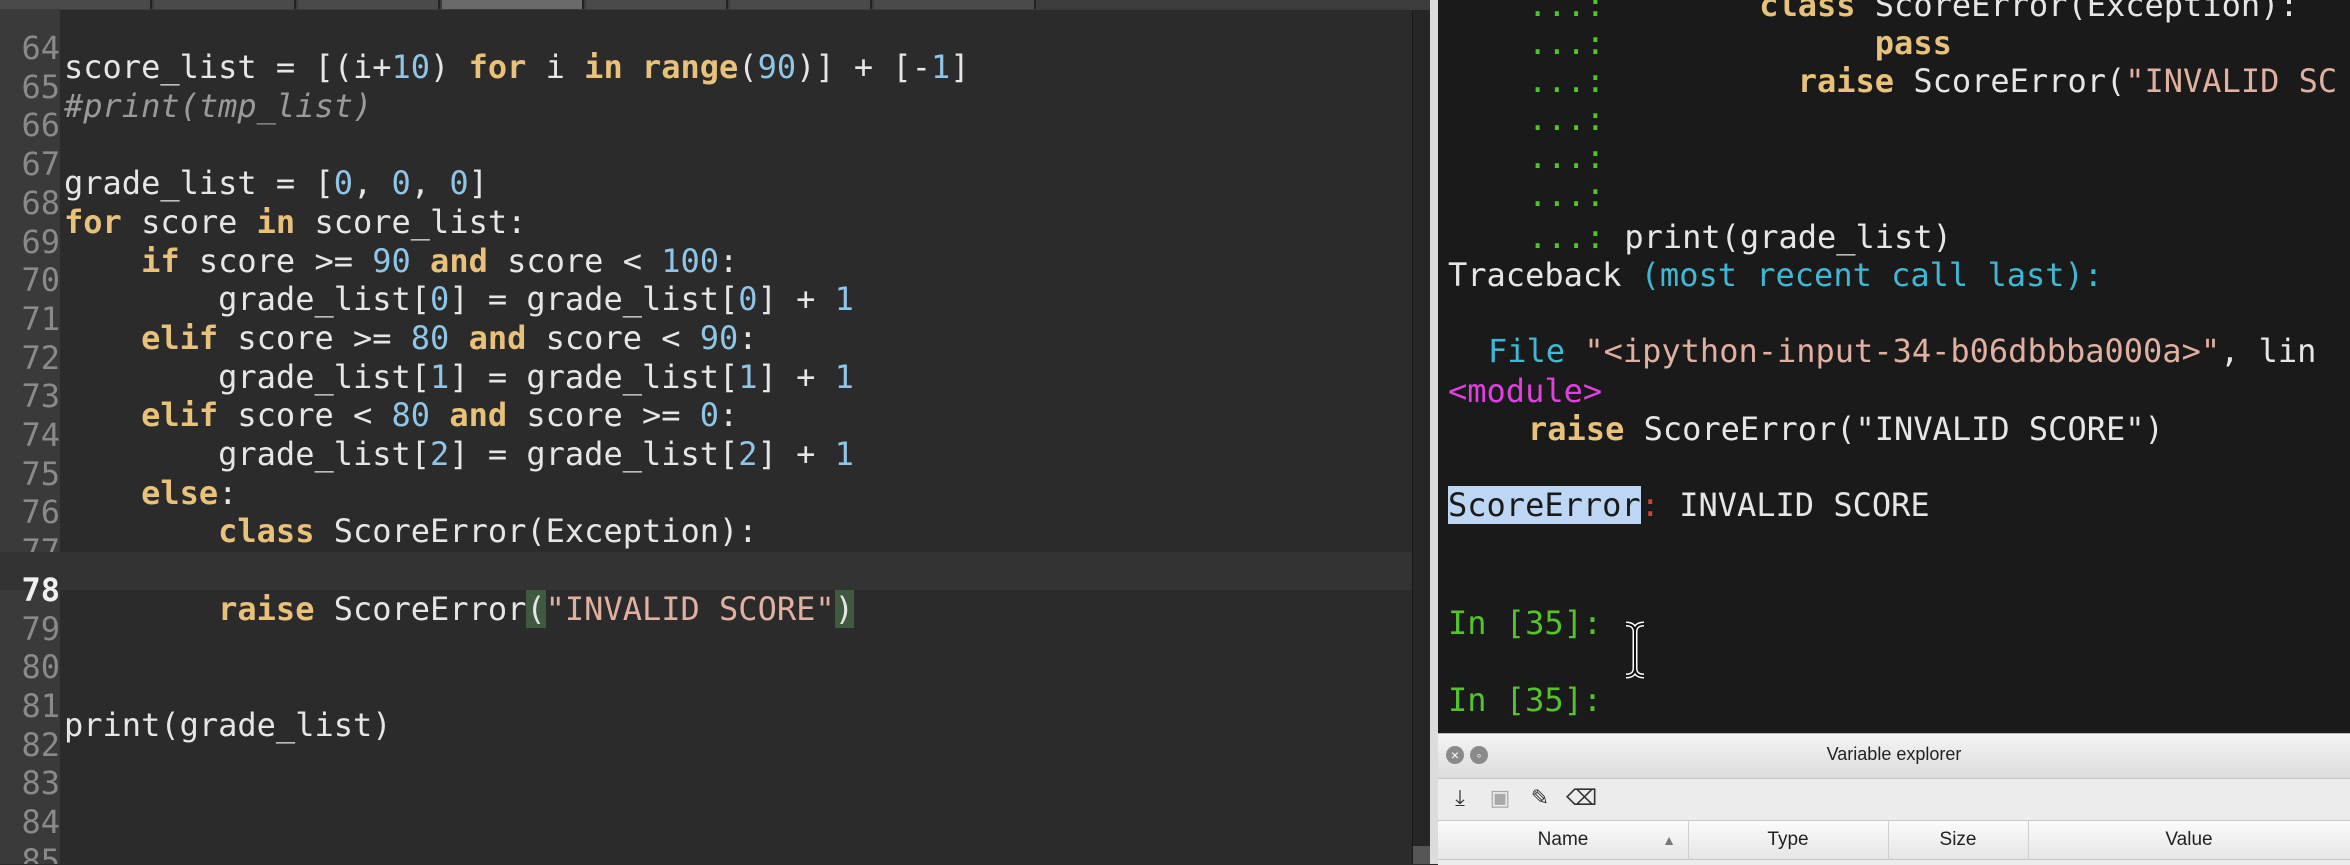  What do you see at coordinates (706, 242) in the screenshot?
I see `code-line: 69 if score >= 90 and score < 100:` at bounding box center [706, 242].